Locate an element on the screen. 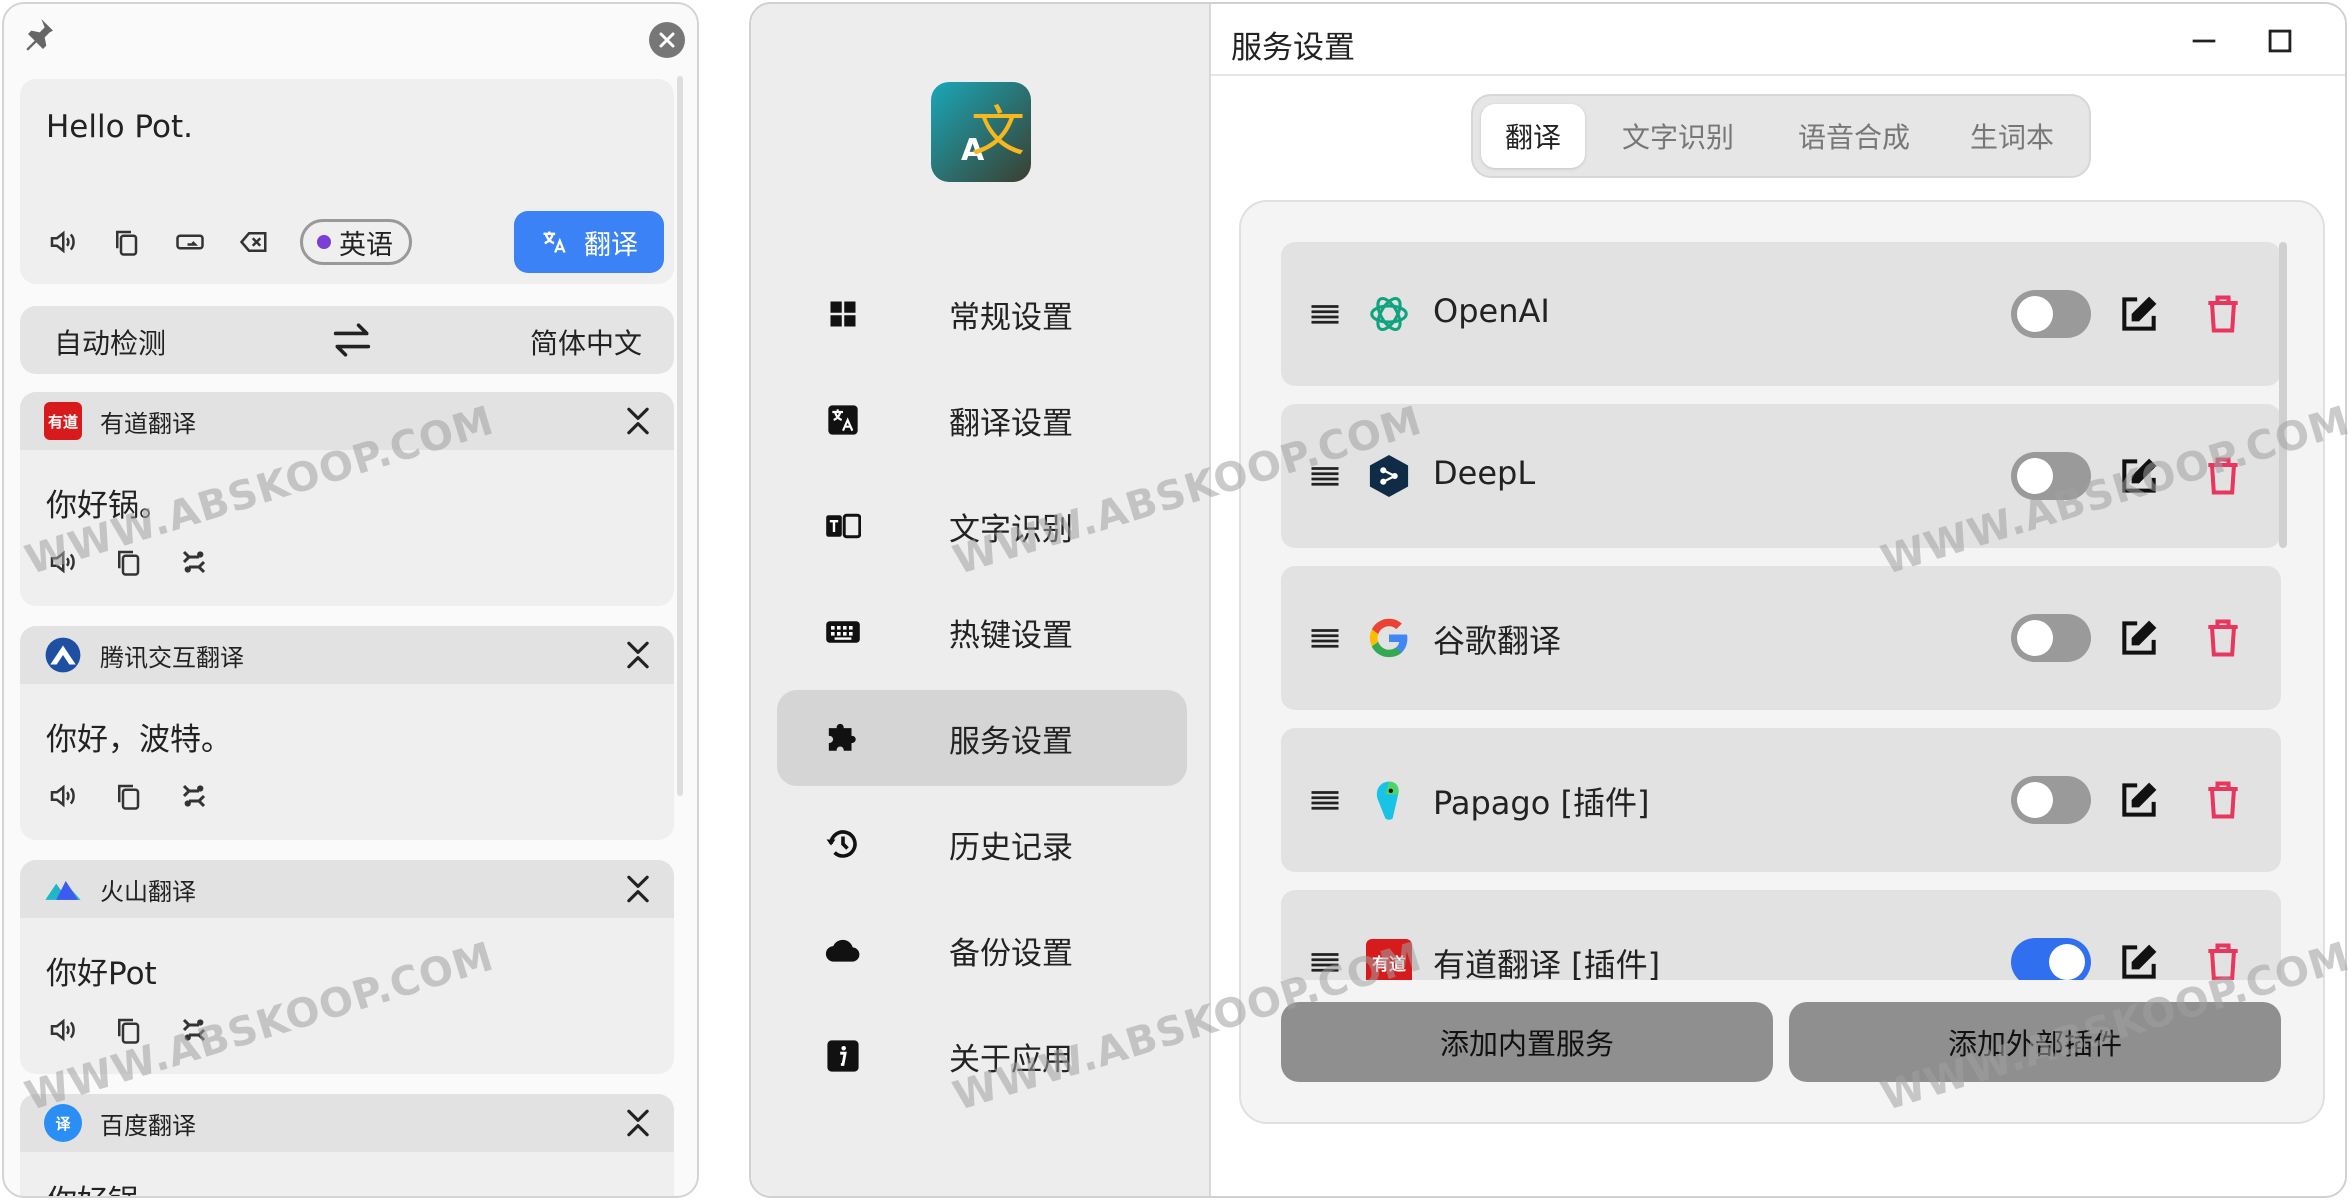 The width and height of the screenshot is (2350, 1200). result-text: 你好锅 is located at coordinates (92, 1186).